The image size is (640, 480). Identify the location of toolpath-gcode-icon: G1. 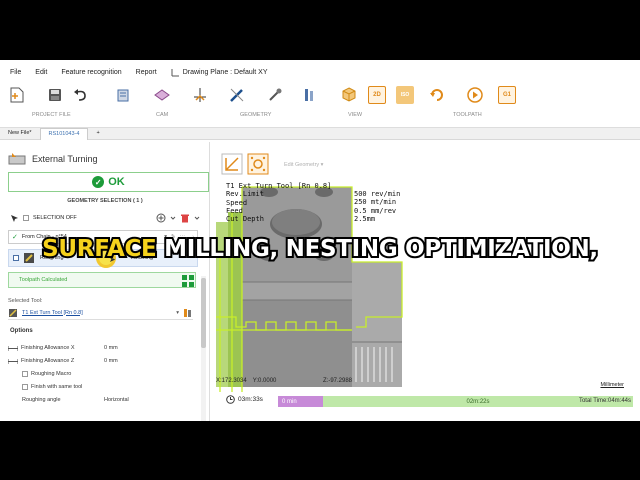
(507, 95).